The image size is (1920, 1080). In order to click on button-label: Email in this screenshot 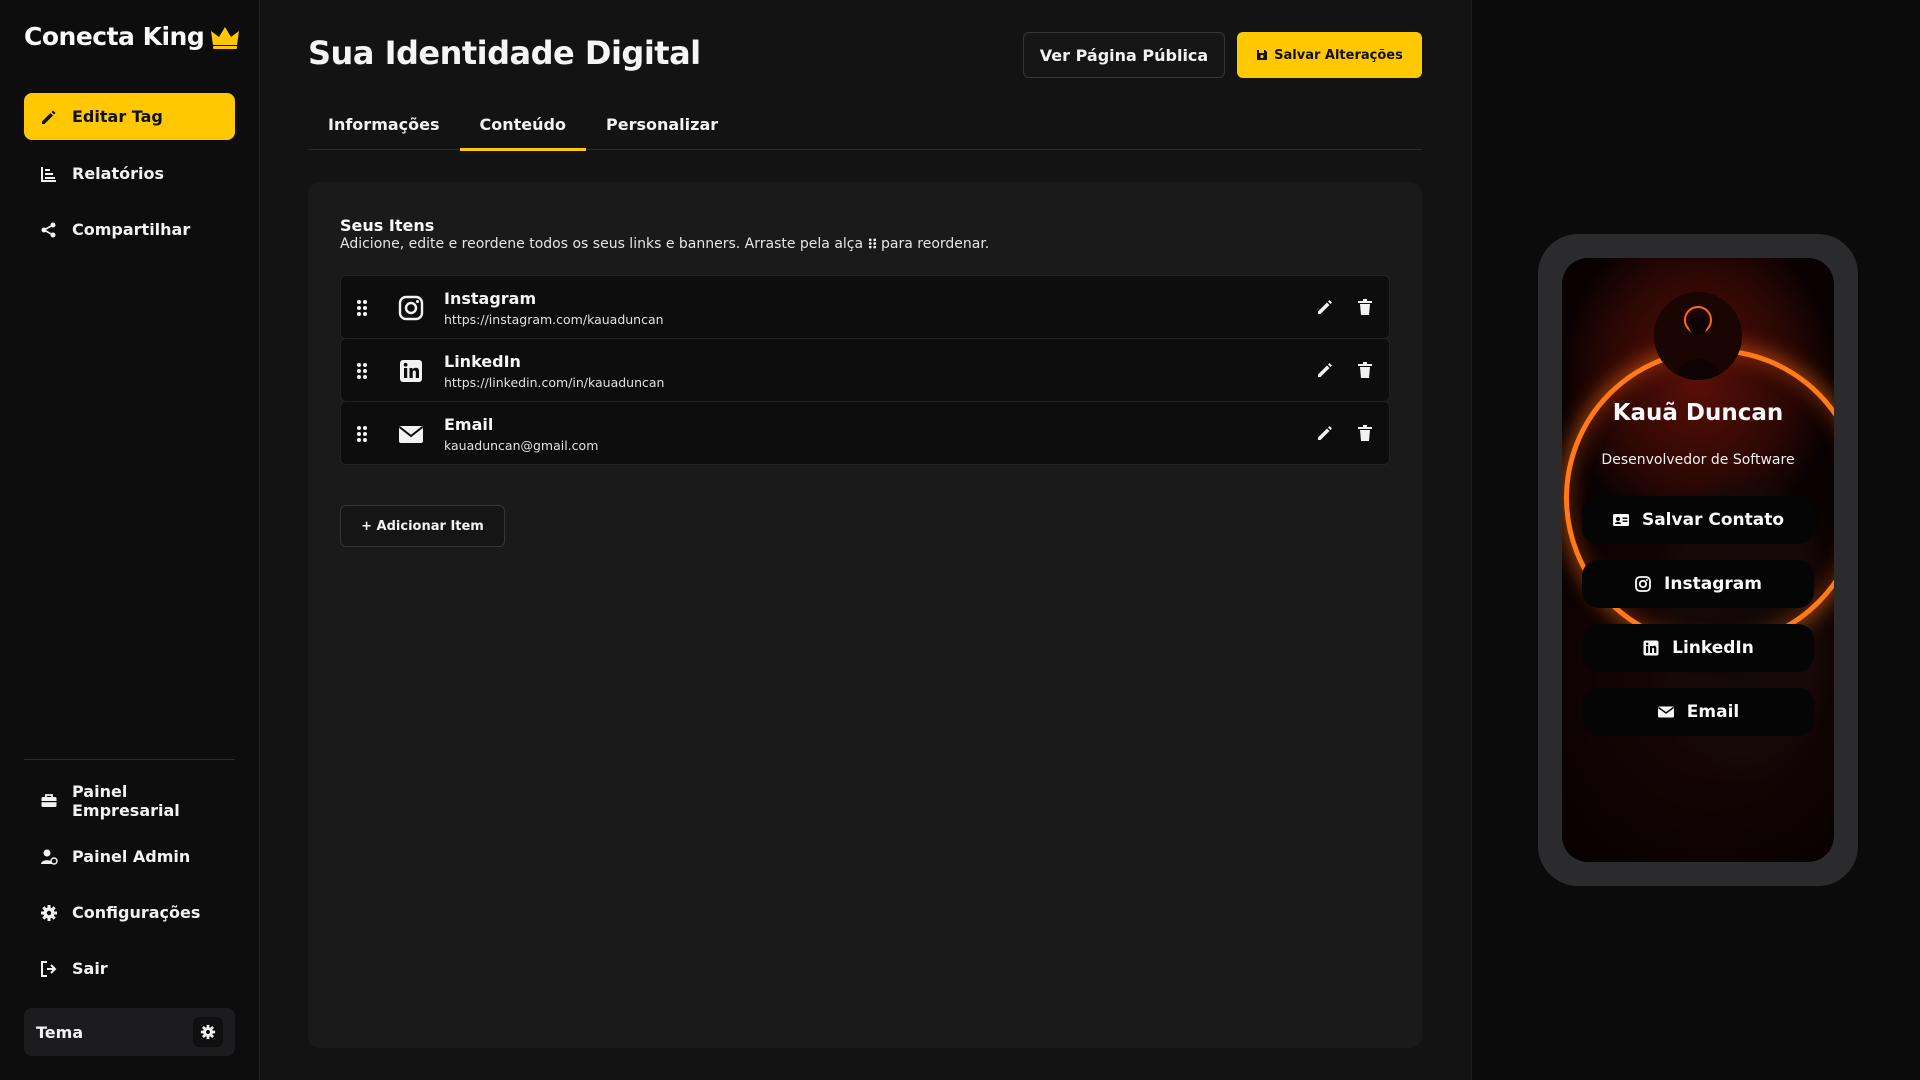, I will do `click(1713, 712)`.